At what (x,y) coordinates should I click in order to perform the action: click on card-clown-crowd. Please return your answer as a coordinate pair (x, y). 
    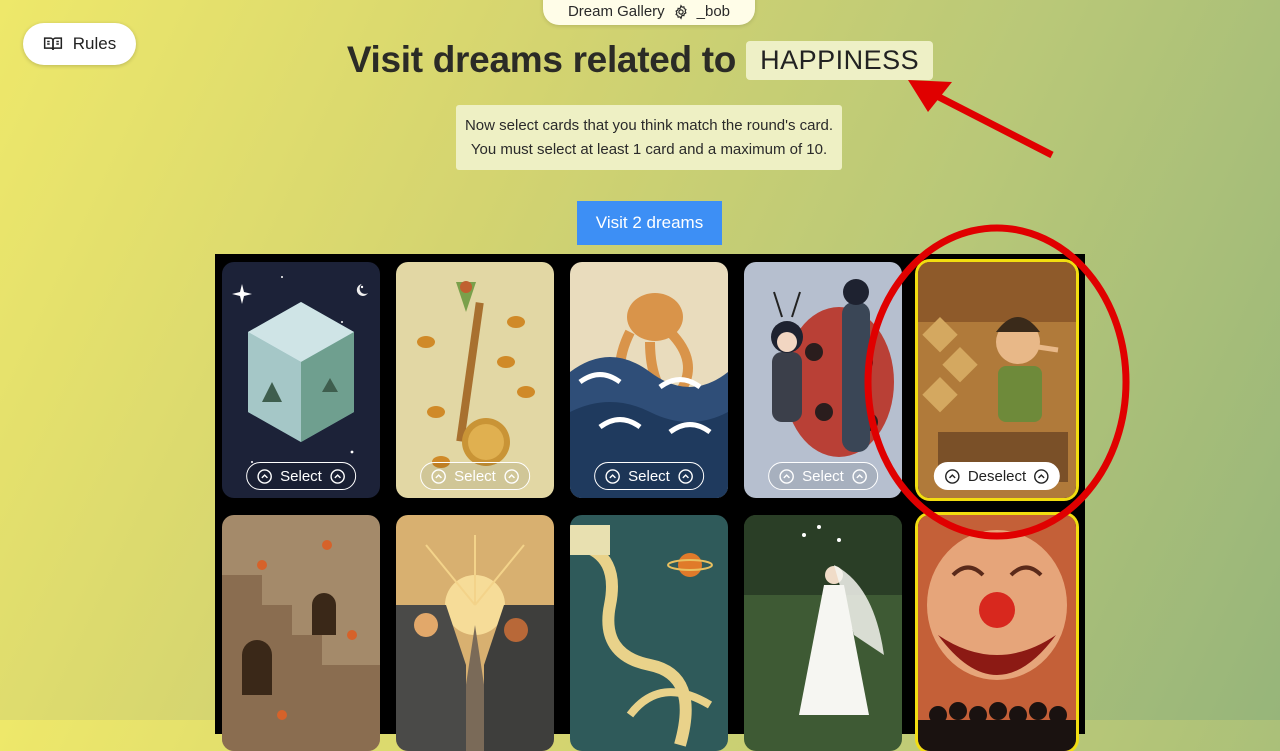
    Looking at the image, I should click on (997, 633).